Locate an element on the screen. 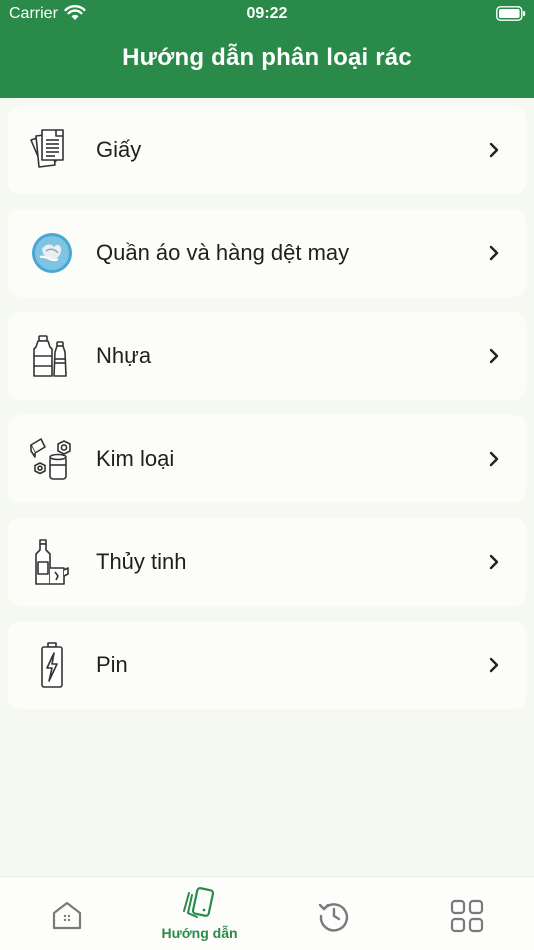 Image resolution: width=534 pixels, height=950 pixels. category-item-glass: Thủy tinh is located at coordinates (267, 562).